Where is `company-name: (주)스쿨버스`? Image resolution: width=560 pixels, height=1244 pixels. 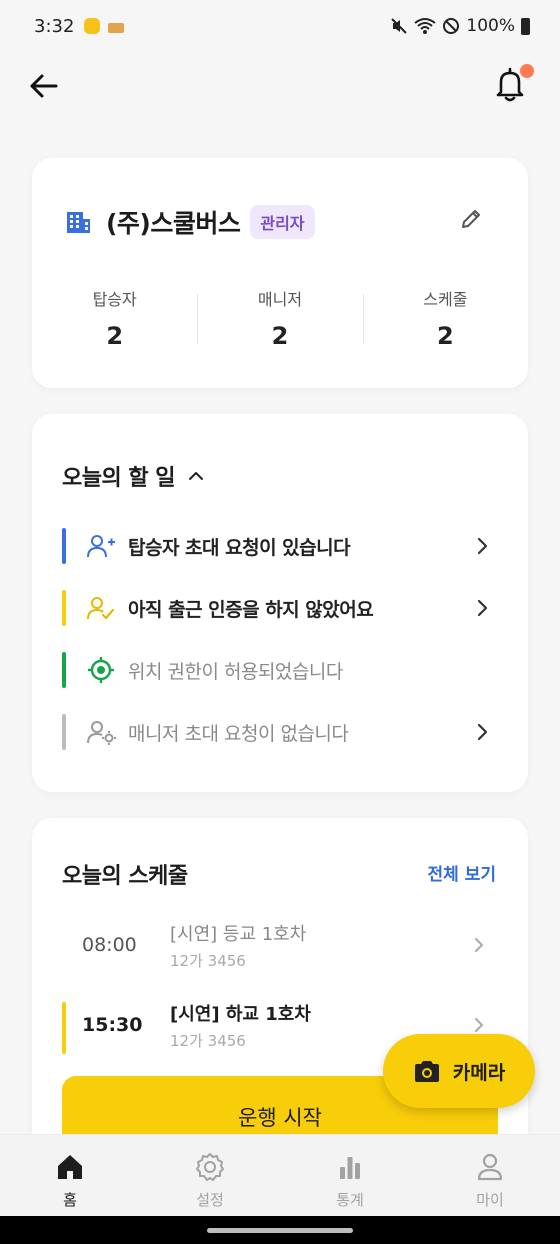
company-name: (주)스쿨버스 is located at coordinates (173, 223).